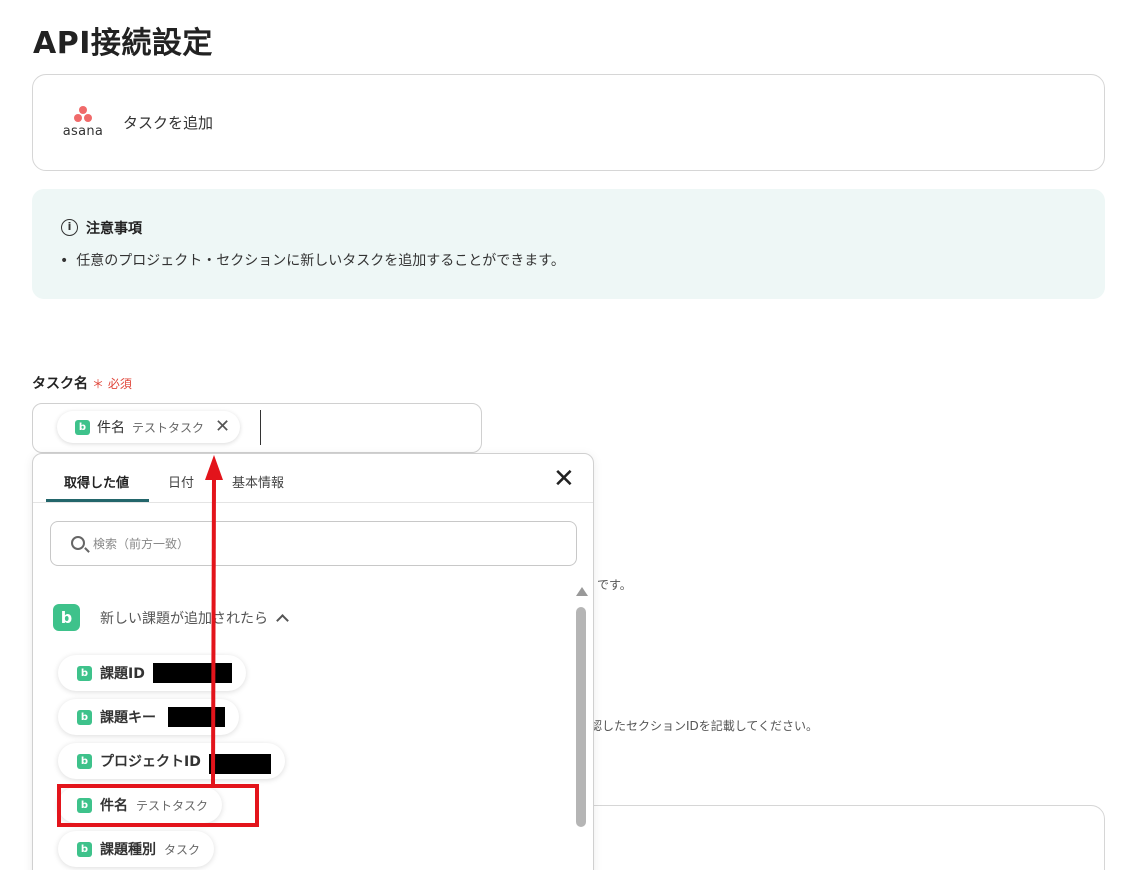  What do you see at coordinates (168, 427) in the screenshot?
I see `token-value: テストタスク` at bounding box center [168, 427].